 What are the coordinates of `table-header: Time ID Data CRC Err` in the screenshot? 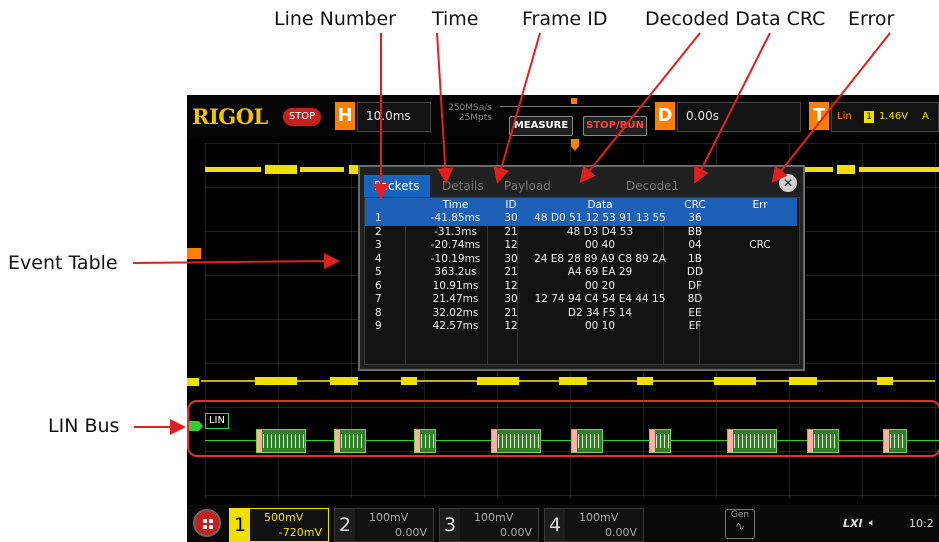 It's located at (581, 205).